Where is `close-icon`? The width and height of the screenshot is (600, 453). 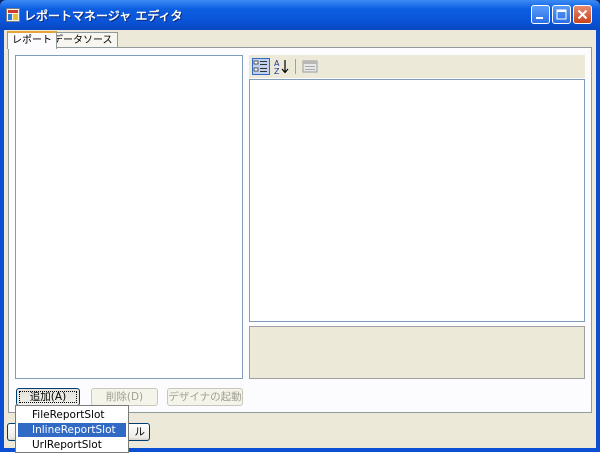 close-icon is located at coordinates (582, 14).